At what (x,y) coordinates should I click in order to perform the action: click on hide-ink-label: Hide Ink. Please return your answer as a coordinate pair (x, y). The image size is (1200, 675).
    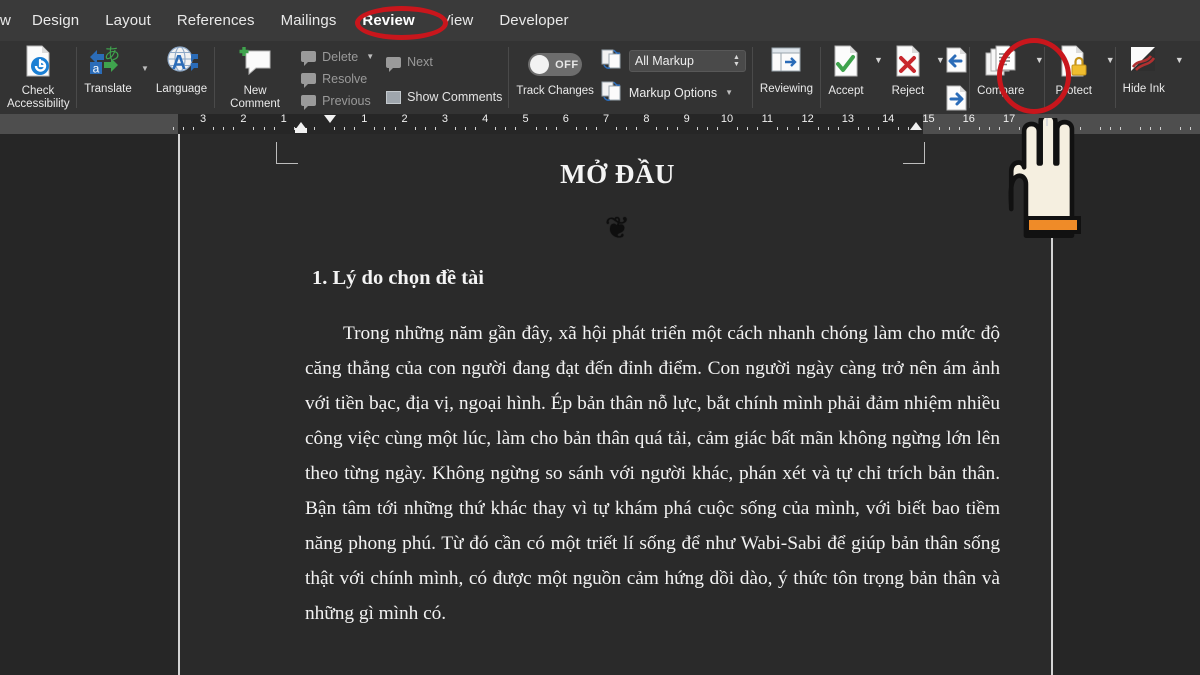
    Looking at the image, I should click on (1143, 89).